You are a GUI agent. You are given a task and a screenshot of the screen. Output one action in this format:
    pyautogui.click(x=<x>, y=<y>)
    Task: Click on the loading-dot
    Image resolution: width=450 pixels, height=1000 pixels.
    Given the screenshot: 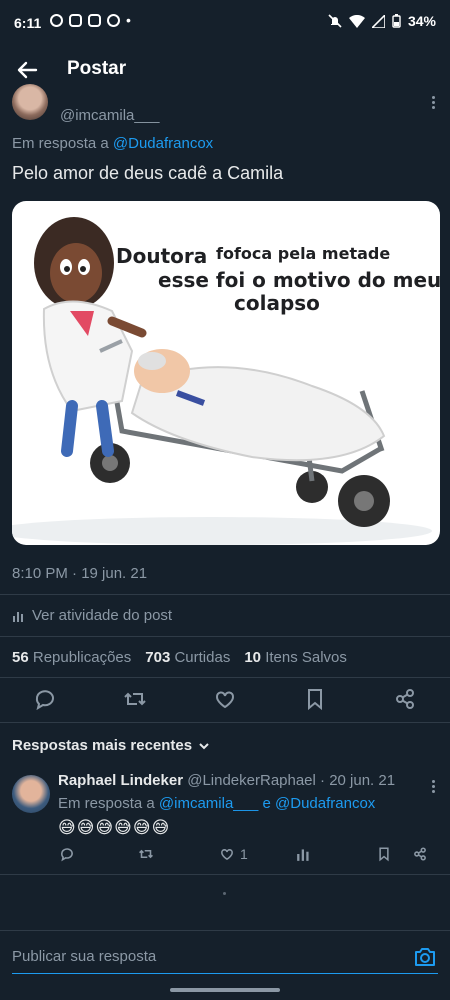 What is the action you would take?
    pyautogui.click(x=224, y=893)
    